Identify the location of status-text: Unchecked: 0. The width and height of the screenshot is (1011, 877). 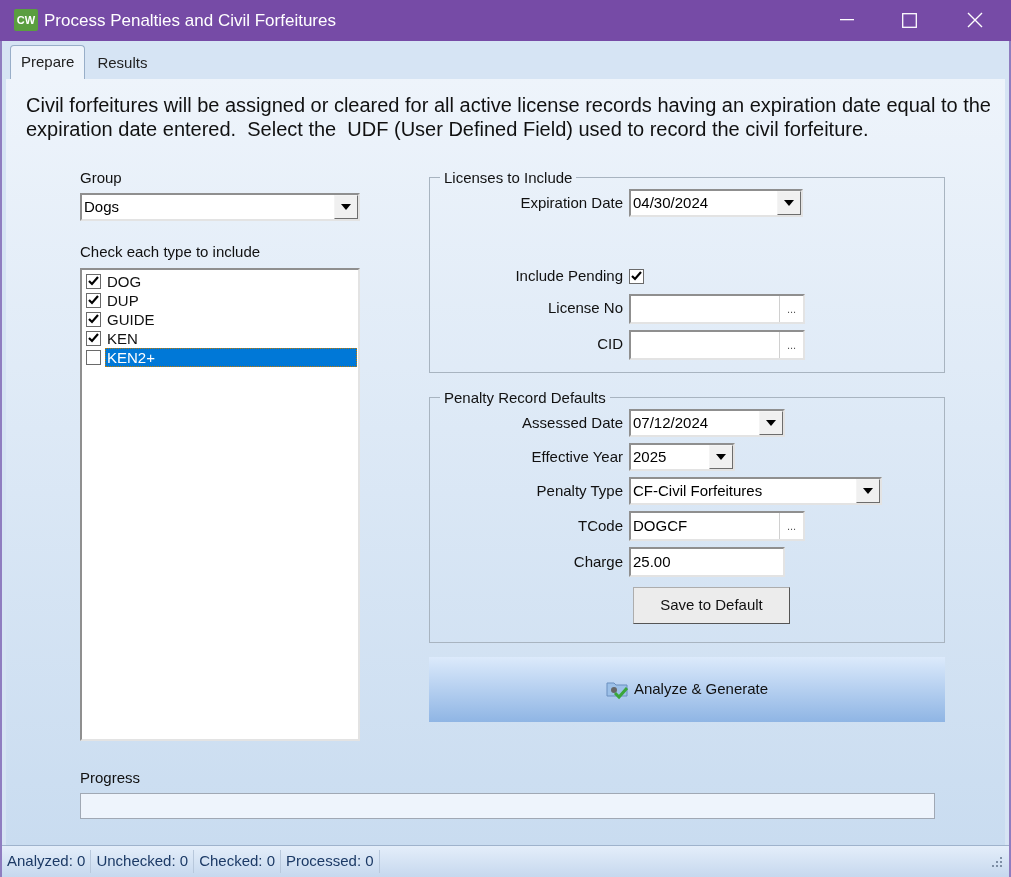
(143, 861).